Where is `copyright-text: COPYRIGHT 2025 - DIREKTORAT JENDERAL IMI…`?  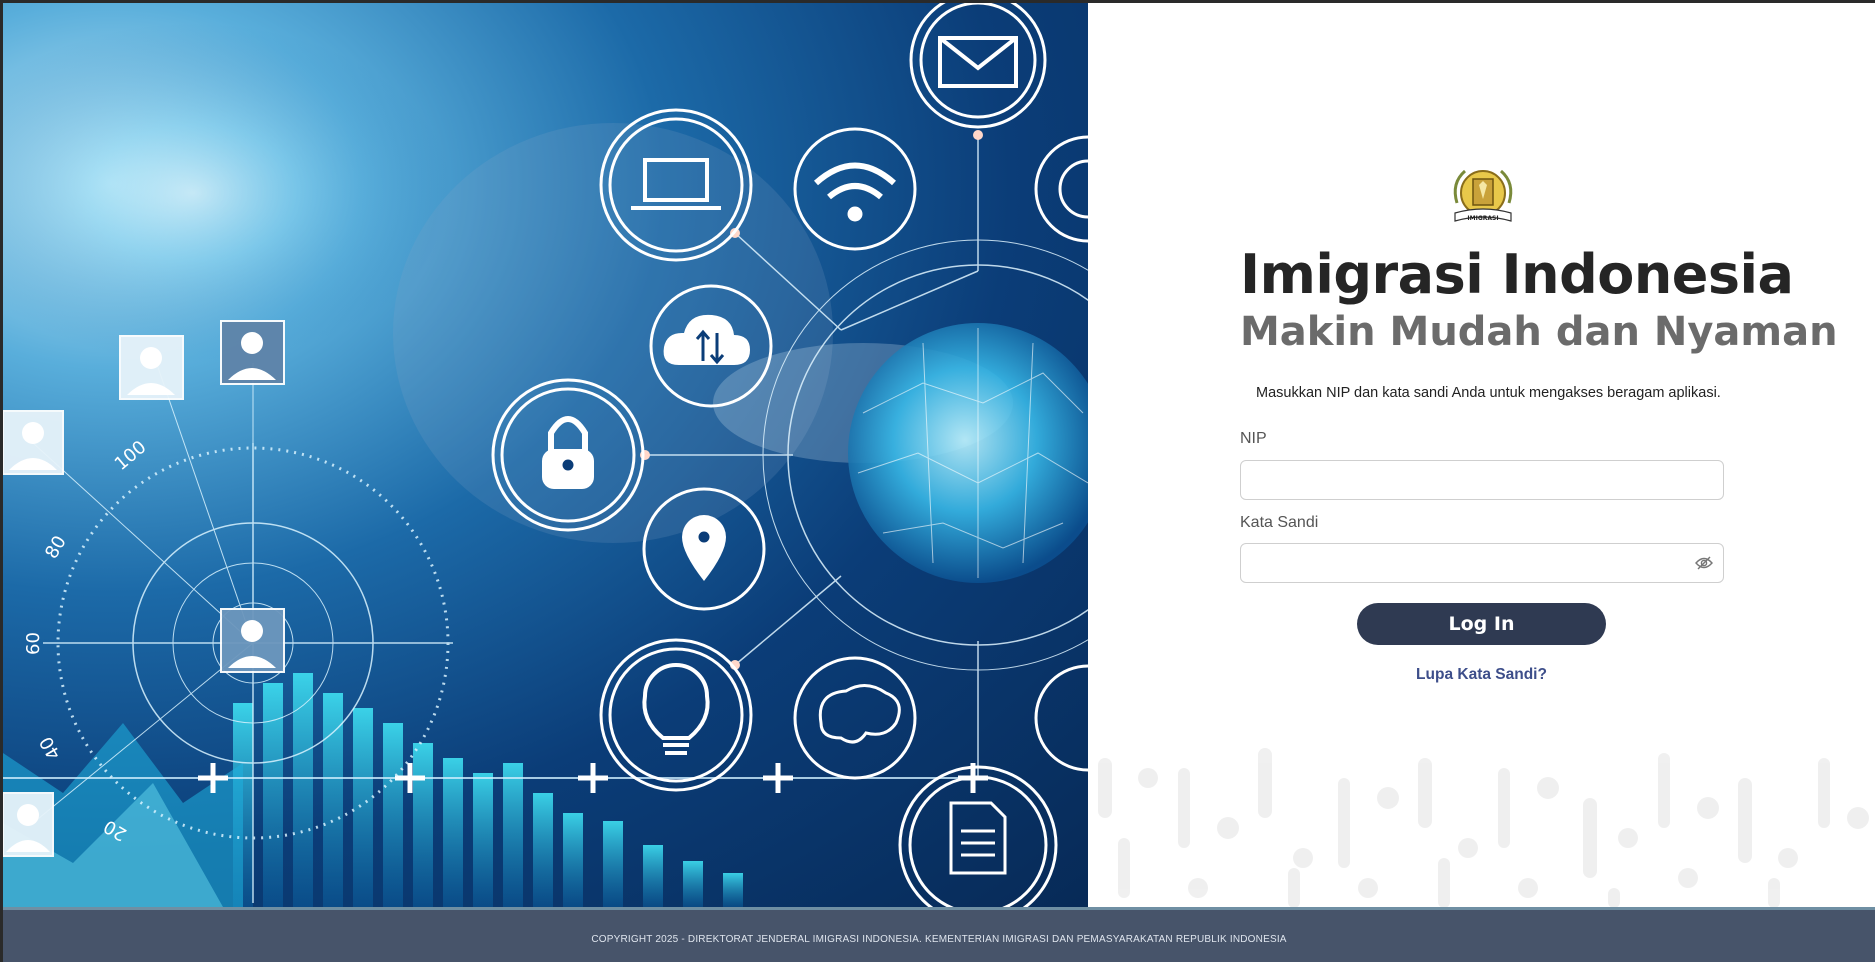 copyright-text: COPYRIGHT 2025 - DIREKTORAT JENDERAL IMI… is located at coordinates (939, 939).